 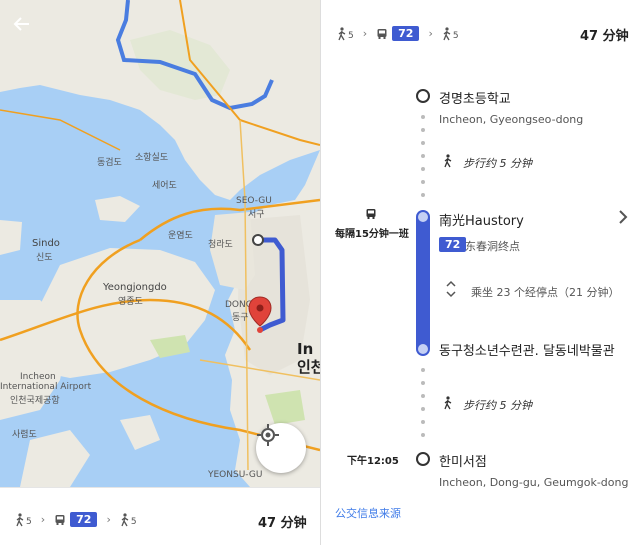 I want to click on transit-source-link: 公交信息来源, so click(x=368, y=513).